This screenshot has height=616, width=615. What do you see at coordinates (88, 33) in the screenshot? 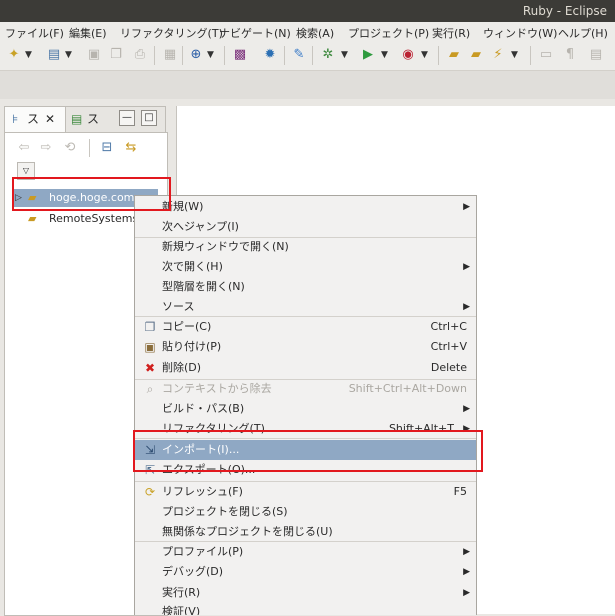
I see `menu-edit: 編集(E)` at bounding box center [88, 33].